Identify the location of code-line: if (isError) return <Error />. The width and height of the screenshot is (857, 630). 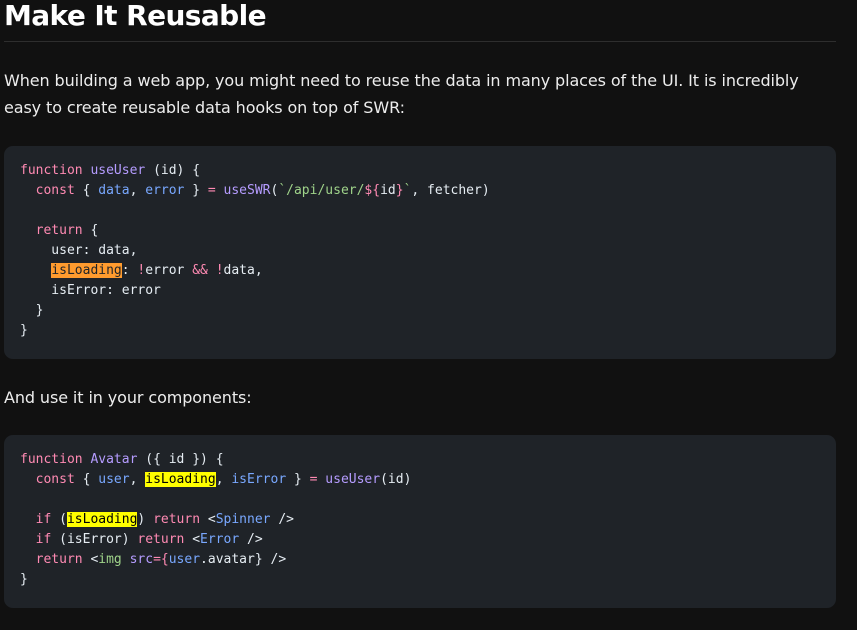
(149, 539).